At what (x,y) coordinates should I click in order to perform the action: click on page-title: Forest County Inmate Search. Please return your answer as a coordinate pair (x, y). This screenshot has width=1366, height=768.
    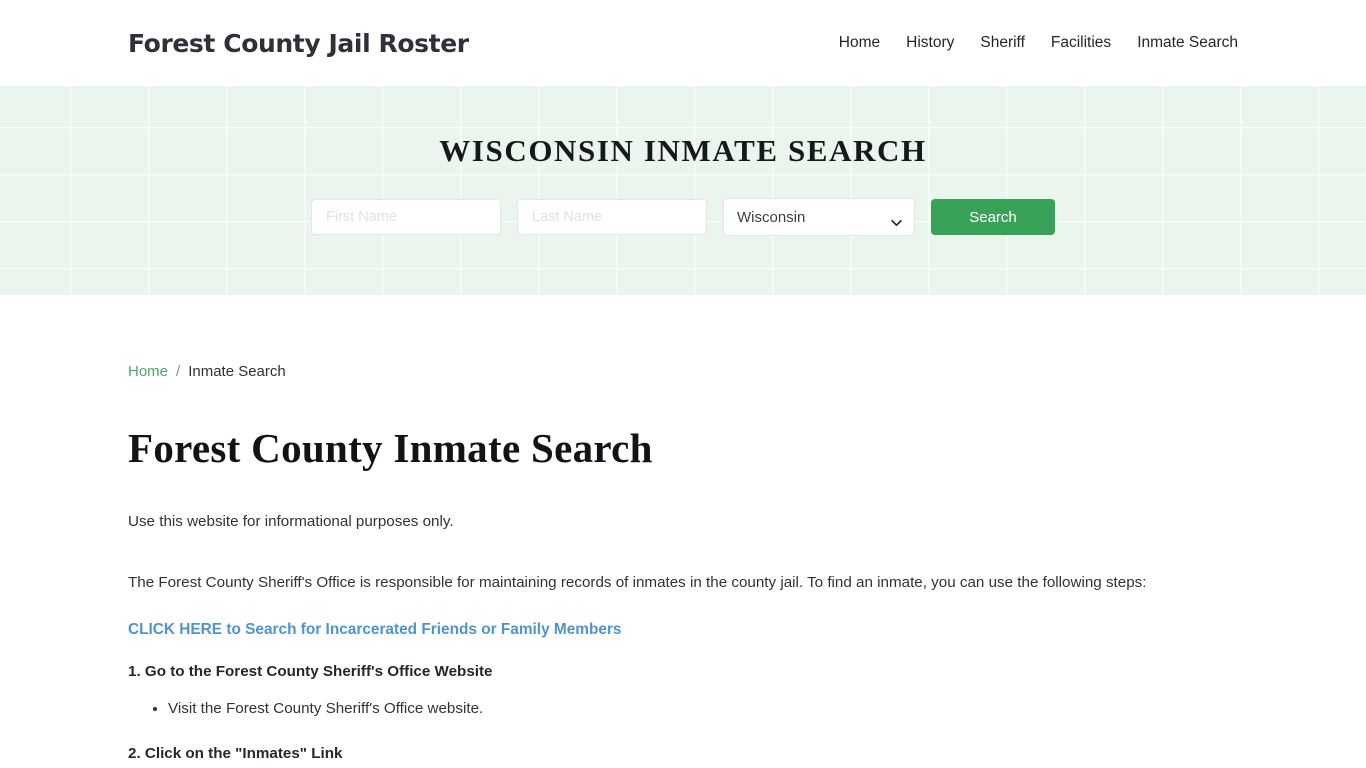
    Looking at the image, I should click on (390, 448).